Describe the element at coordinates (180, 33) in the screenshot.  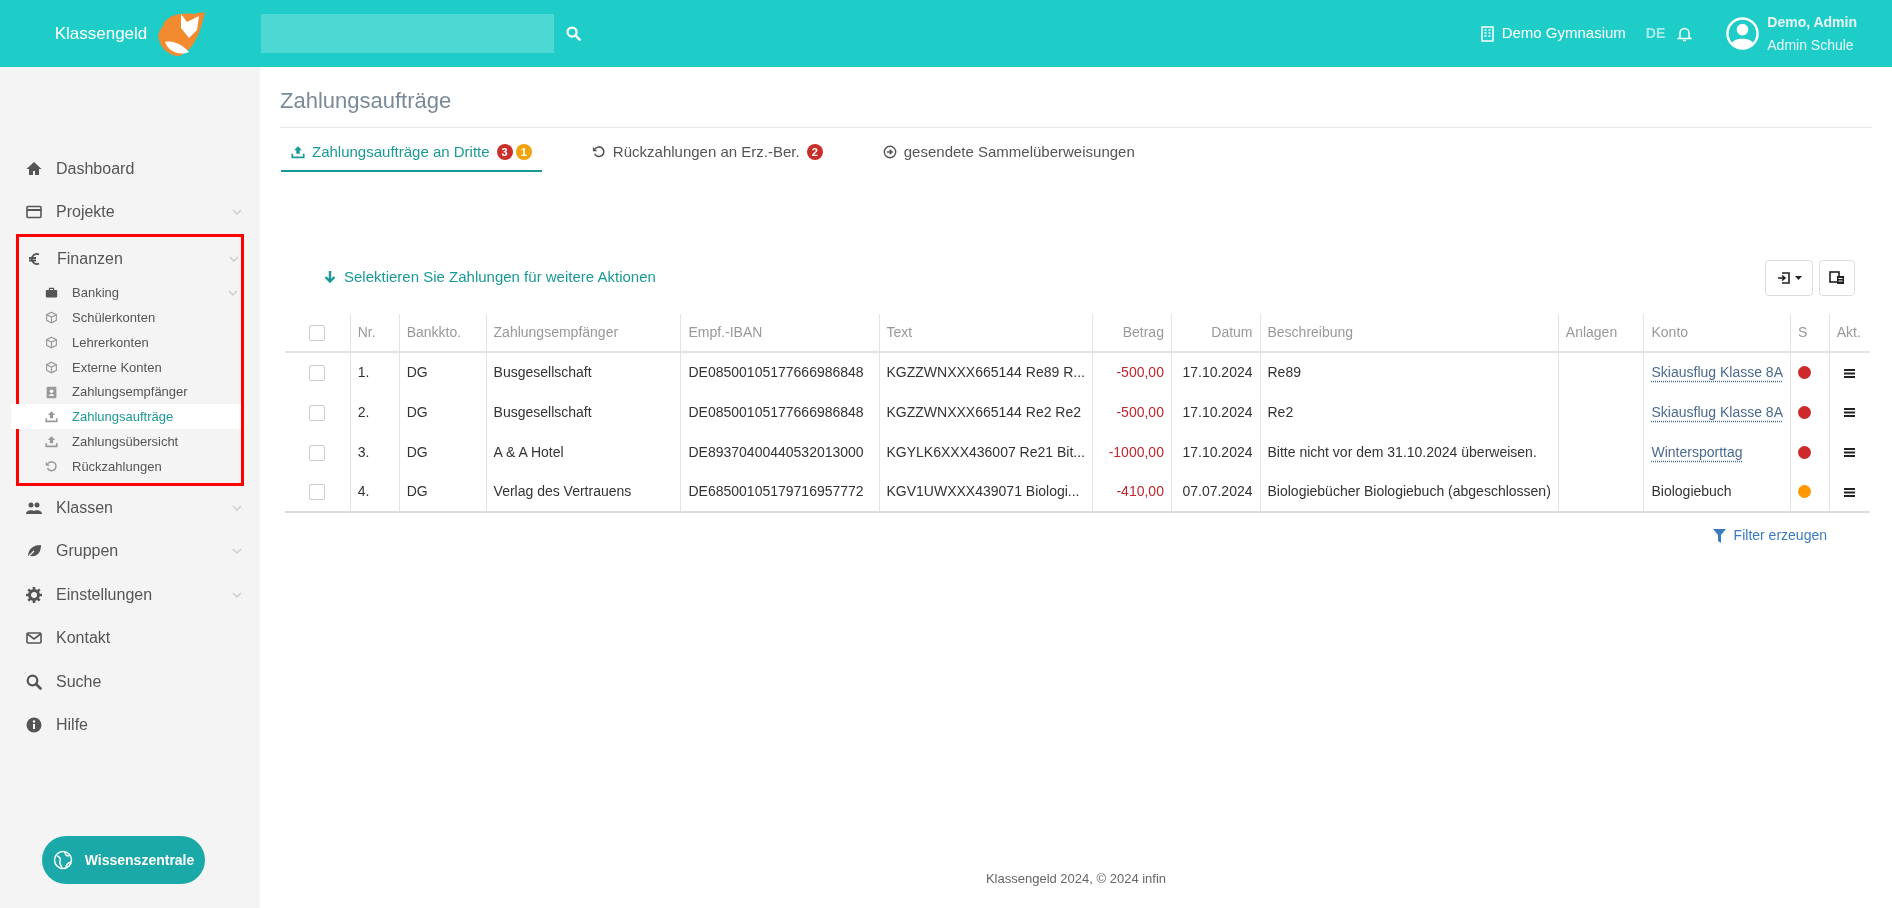
I see `fox-logo-icon` at that location.